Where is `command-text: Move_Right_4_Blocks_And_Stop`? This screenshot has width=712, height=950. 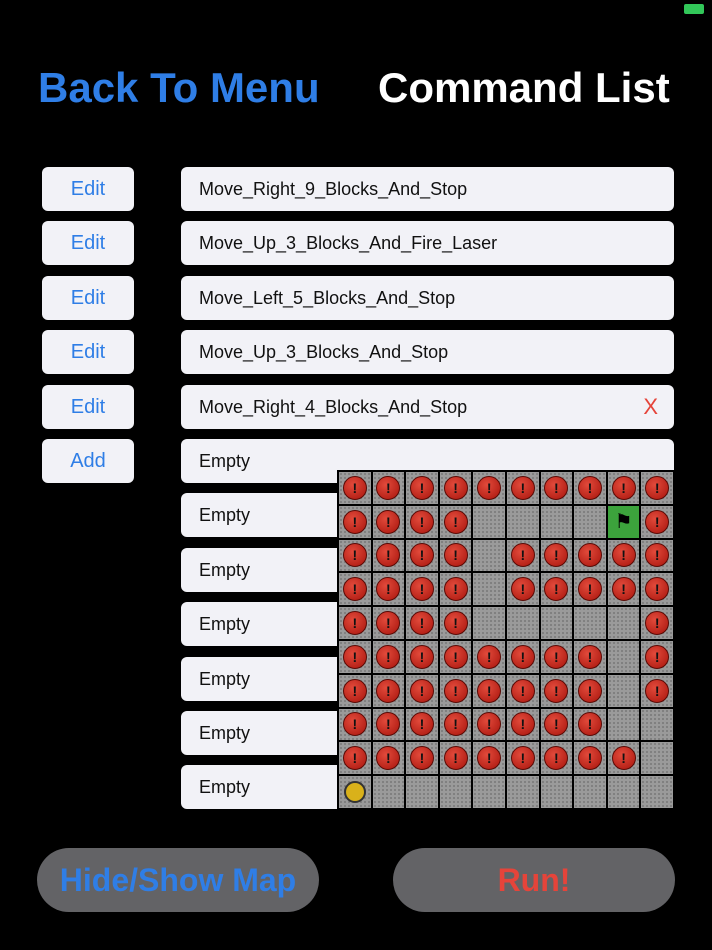
command-text: Move_Right_4_Blocks_And_Stop is located at coordinates (333, 406).